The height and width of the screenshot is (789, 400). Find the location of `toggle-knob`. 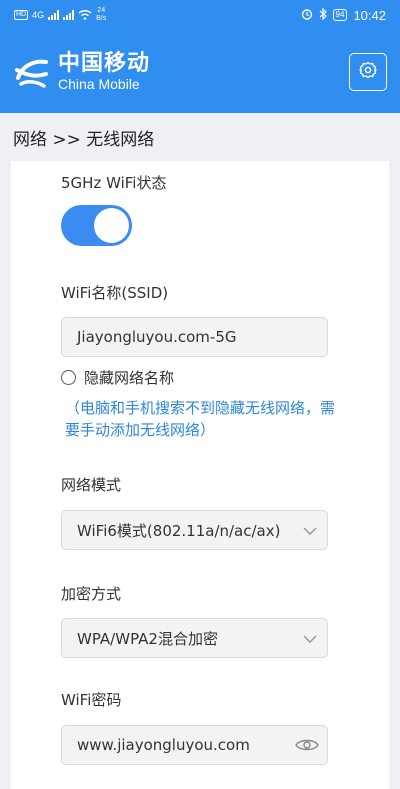

toggle-knob is located at coordinates (111, 225).